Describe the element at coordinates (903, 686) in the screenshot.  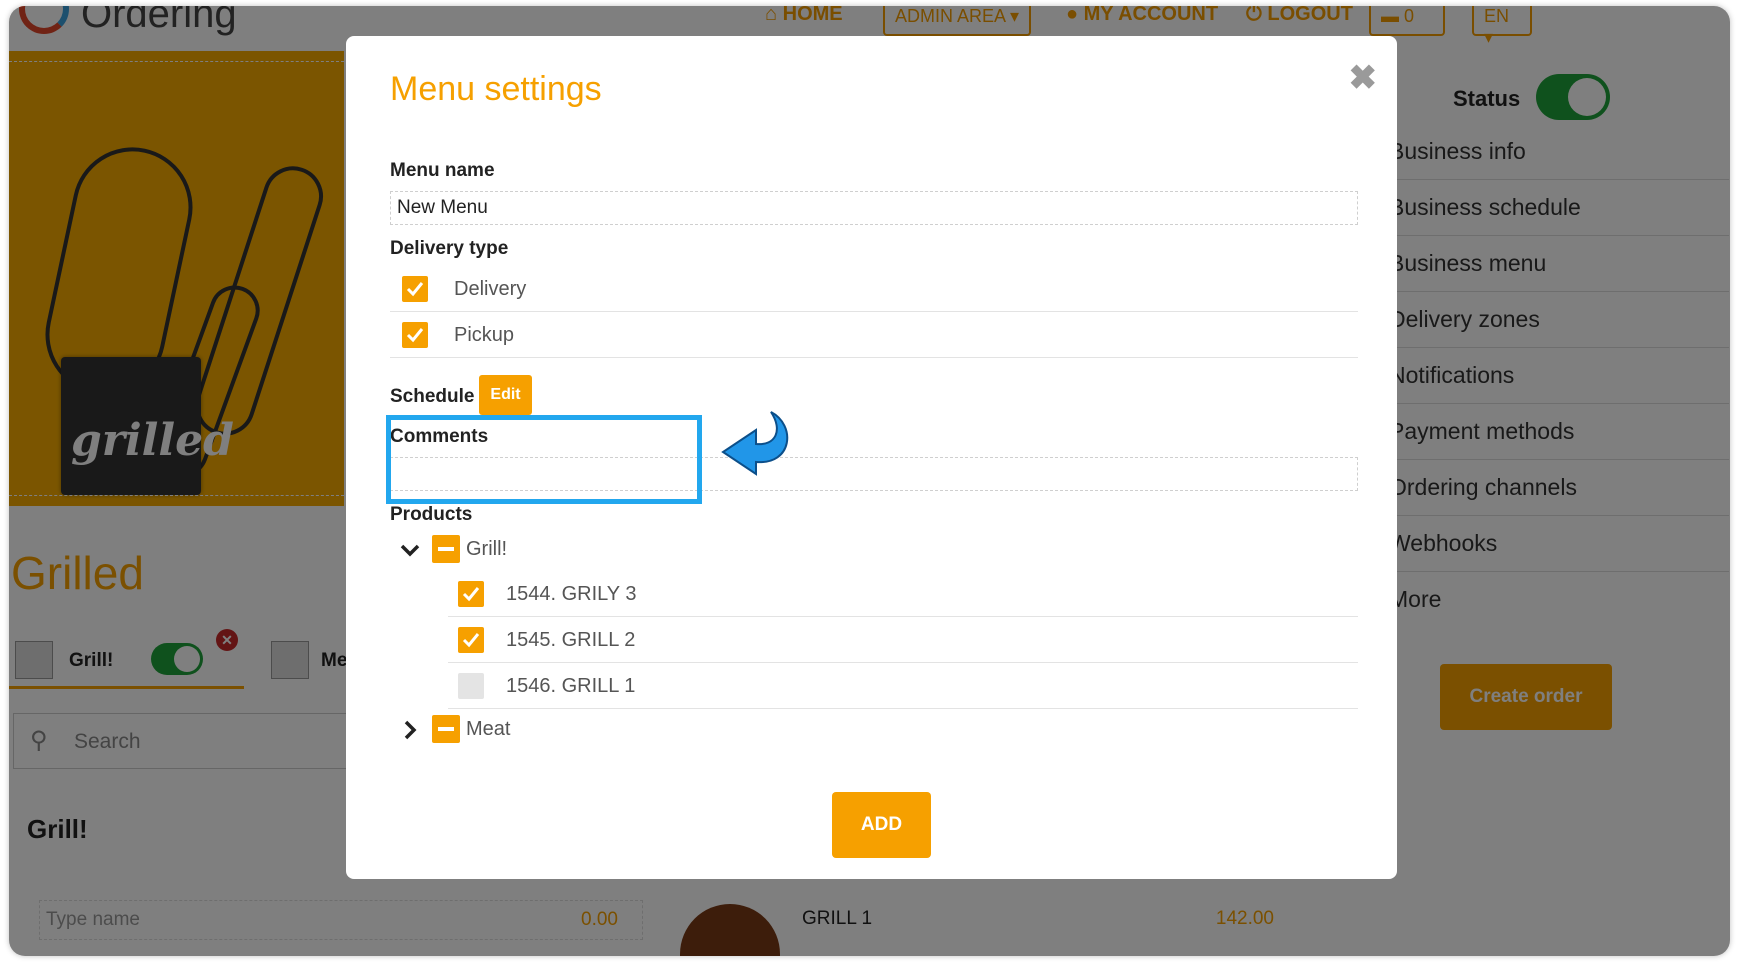
I see `product-option: 1546. GRILL 1` at that location.